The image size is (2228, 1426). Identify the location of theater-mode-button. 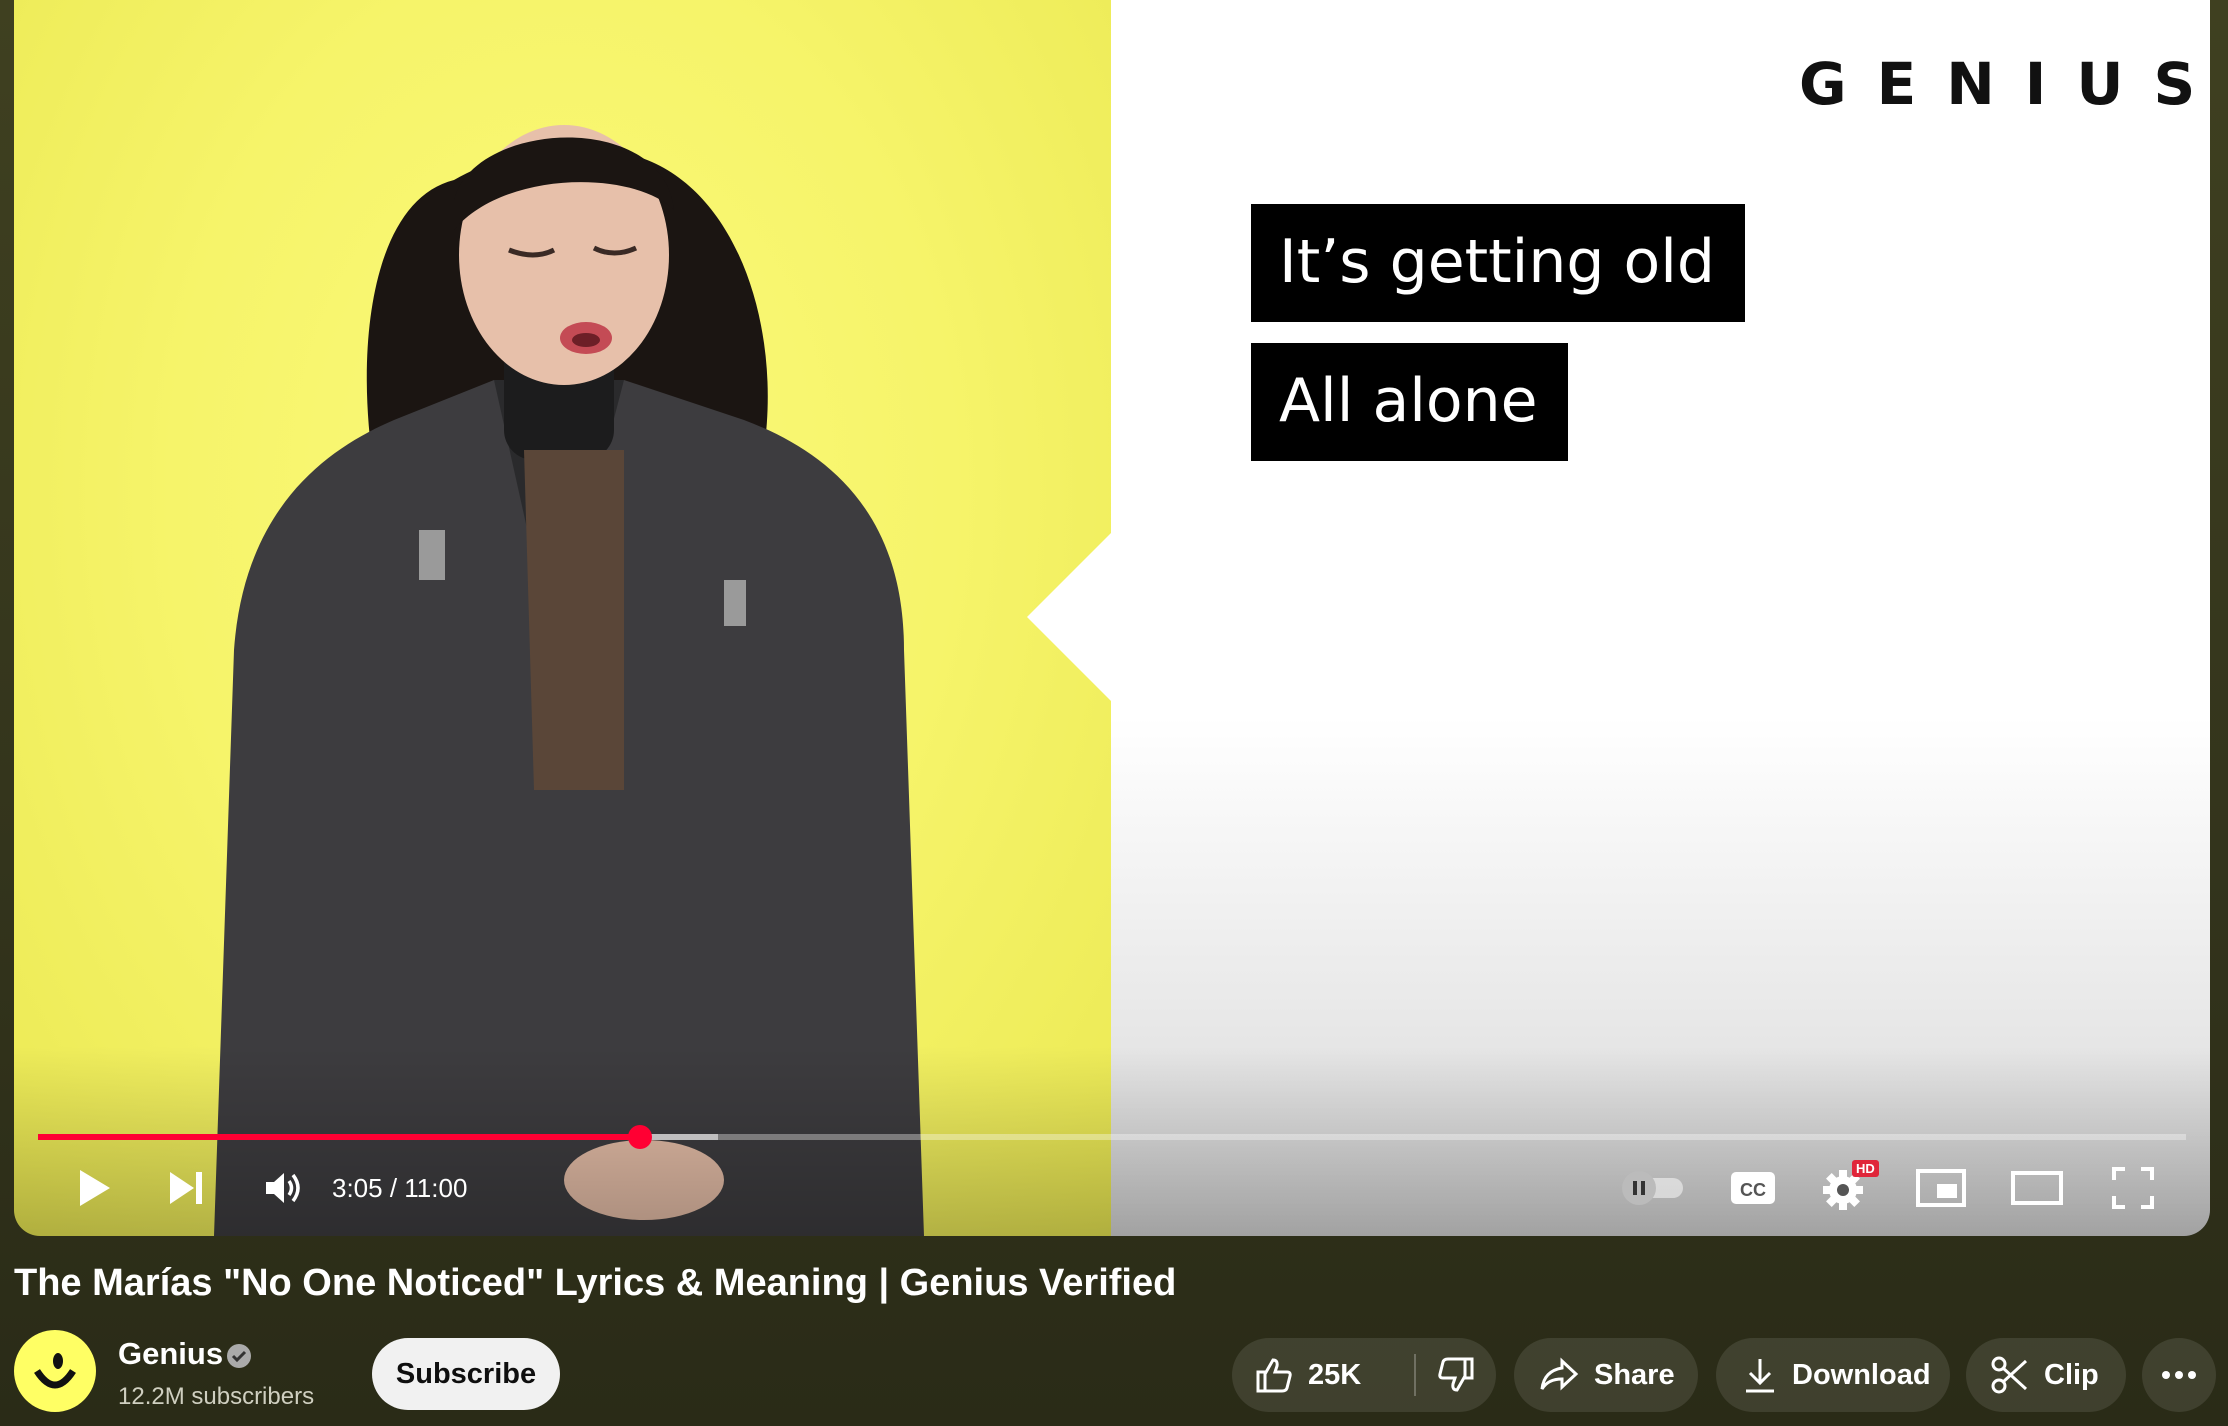
(2037, 1188).